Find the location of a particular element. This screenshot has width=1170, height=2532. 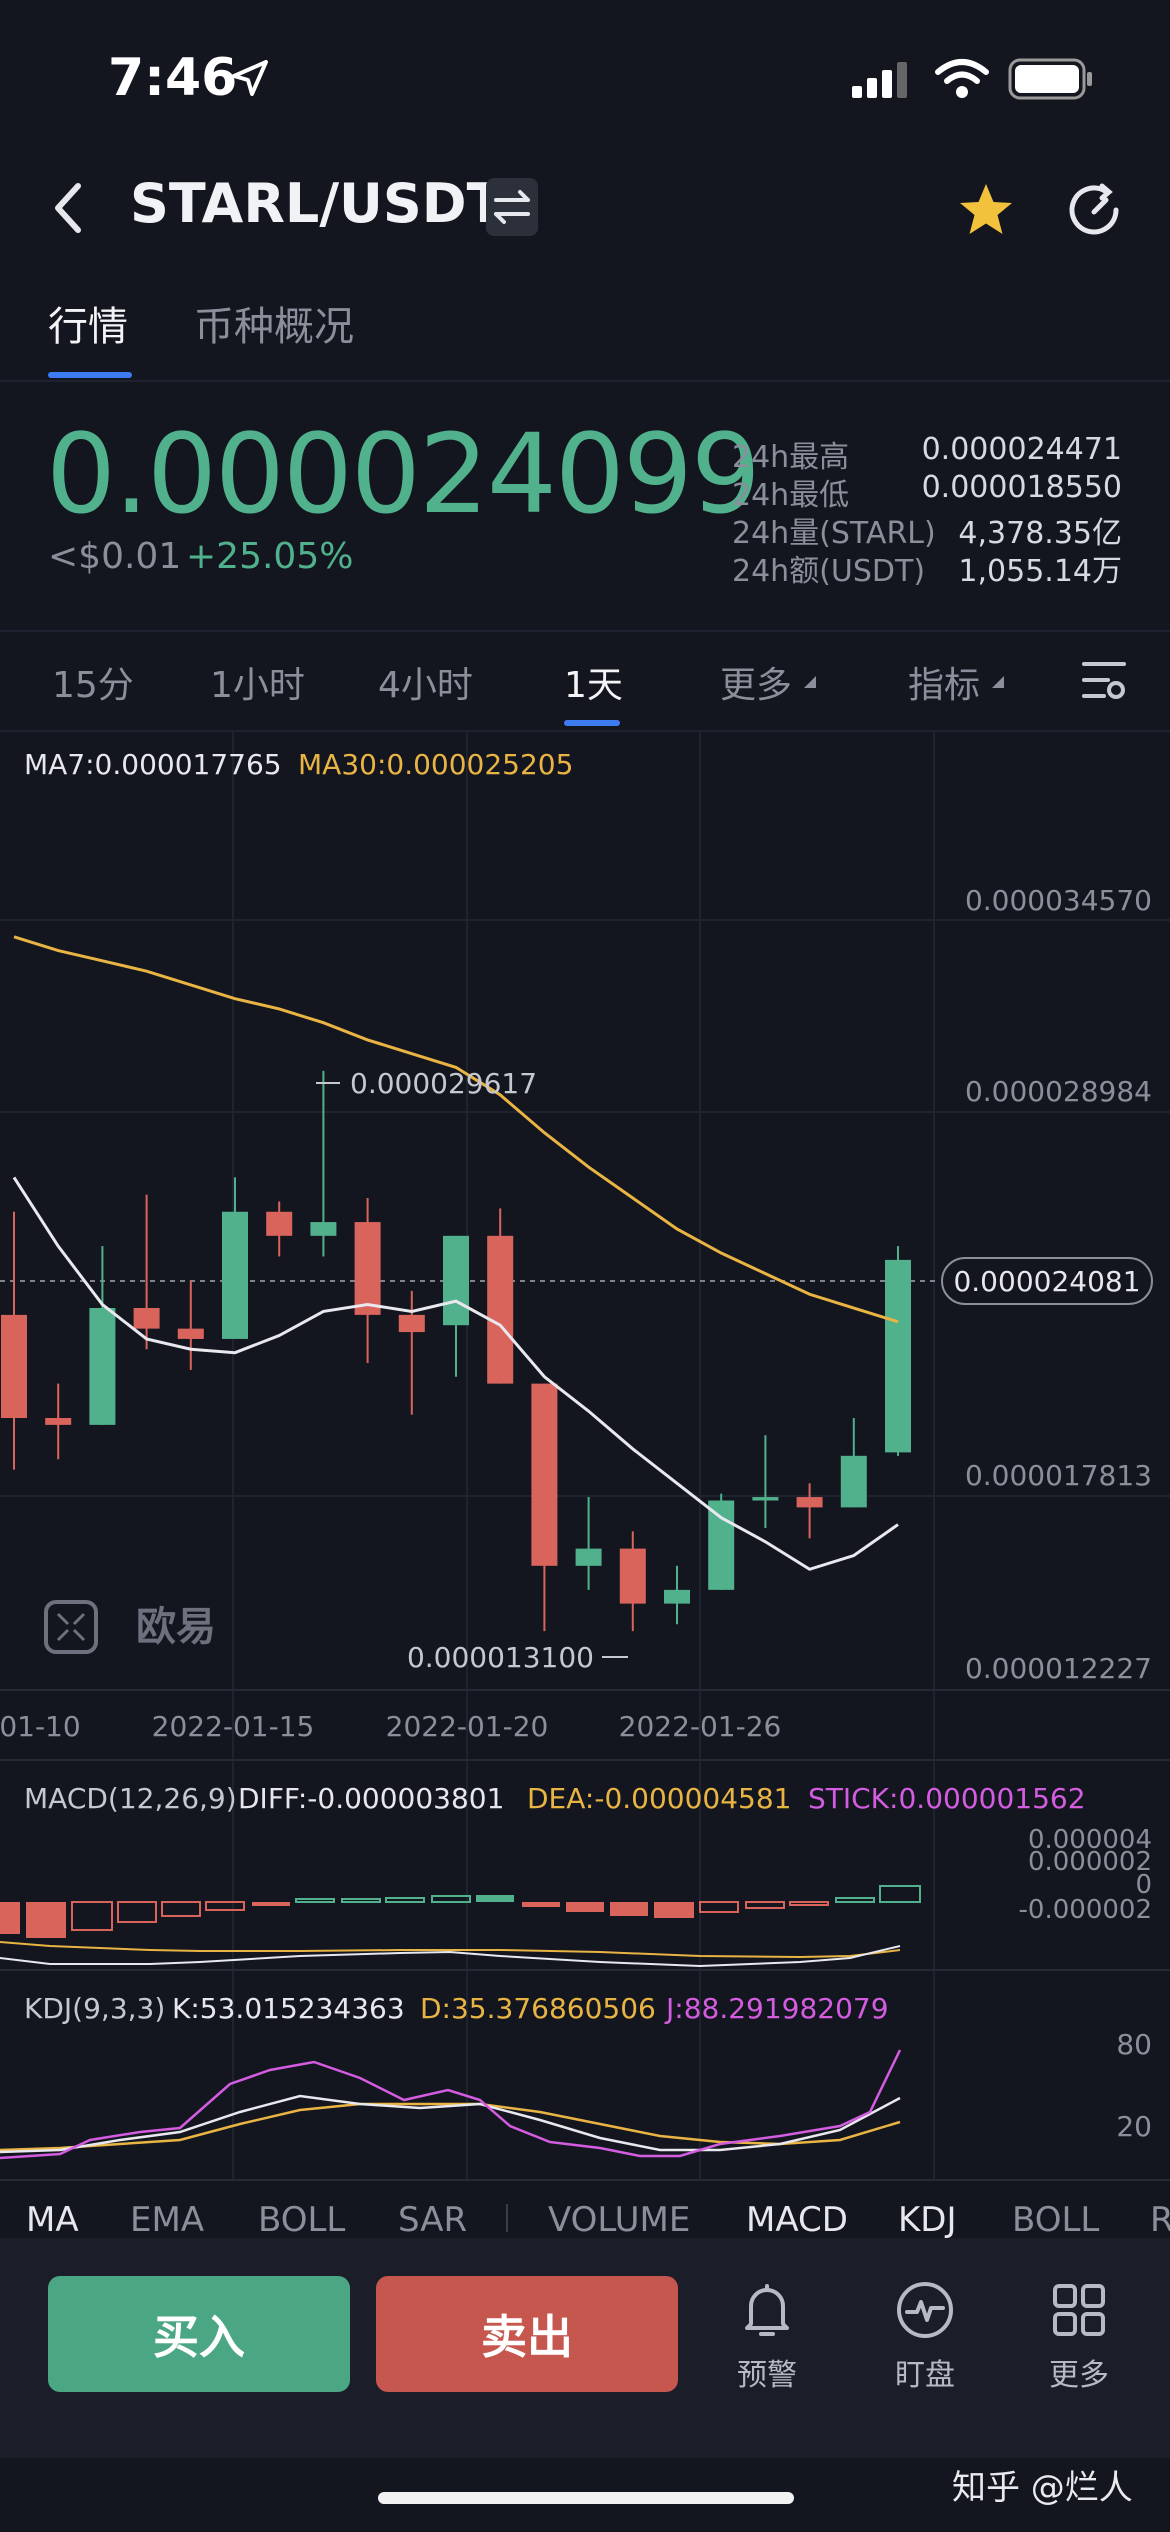

x-tick-label: 2022-01-26 is located at coordinates (700, 1726).